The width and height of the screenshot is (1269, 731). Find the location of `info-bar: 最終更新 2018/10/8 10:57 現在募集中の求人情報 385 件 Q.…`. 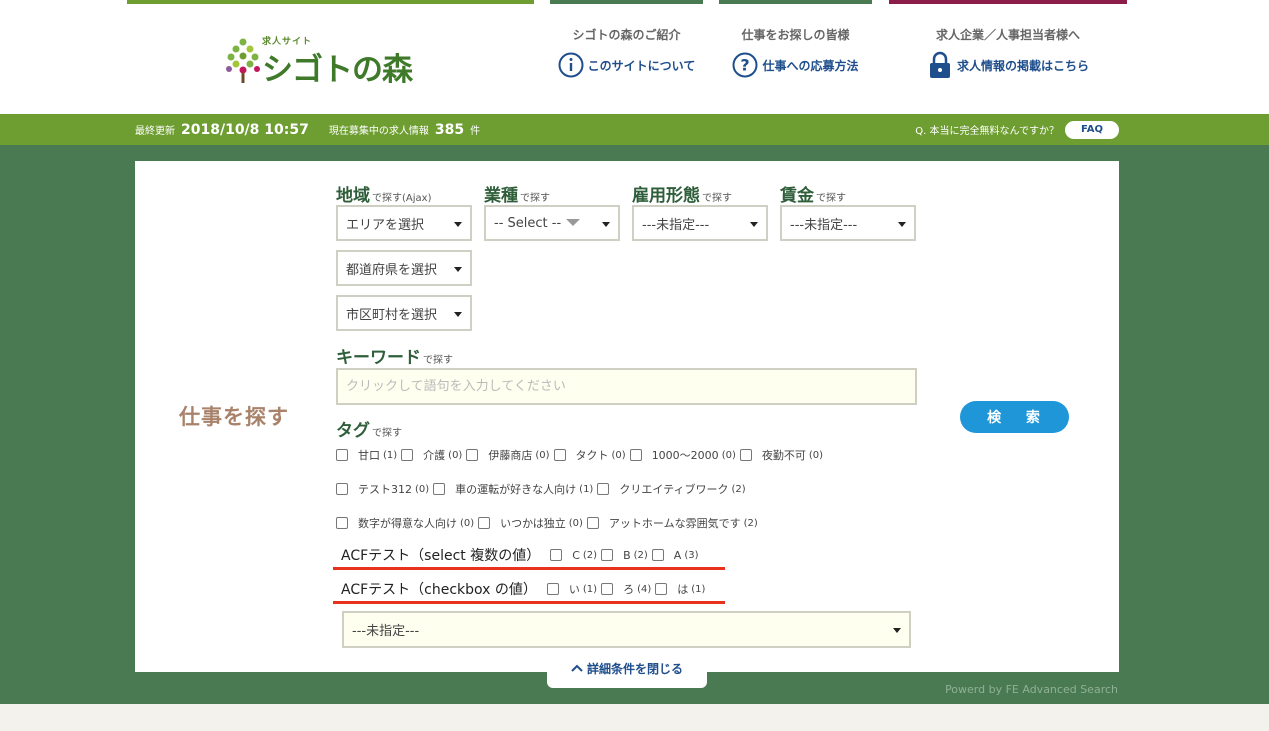

info-bar: 最終更新 2018/10/8 10:57 現在募集中の求人情報 385 件 Q.… is located at coordinates (634, 129).